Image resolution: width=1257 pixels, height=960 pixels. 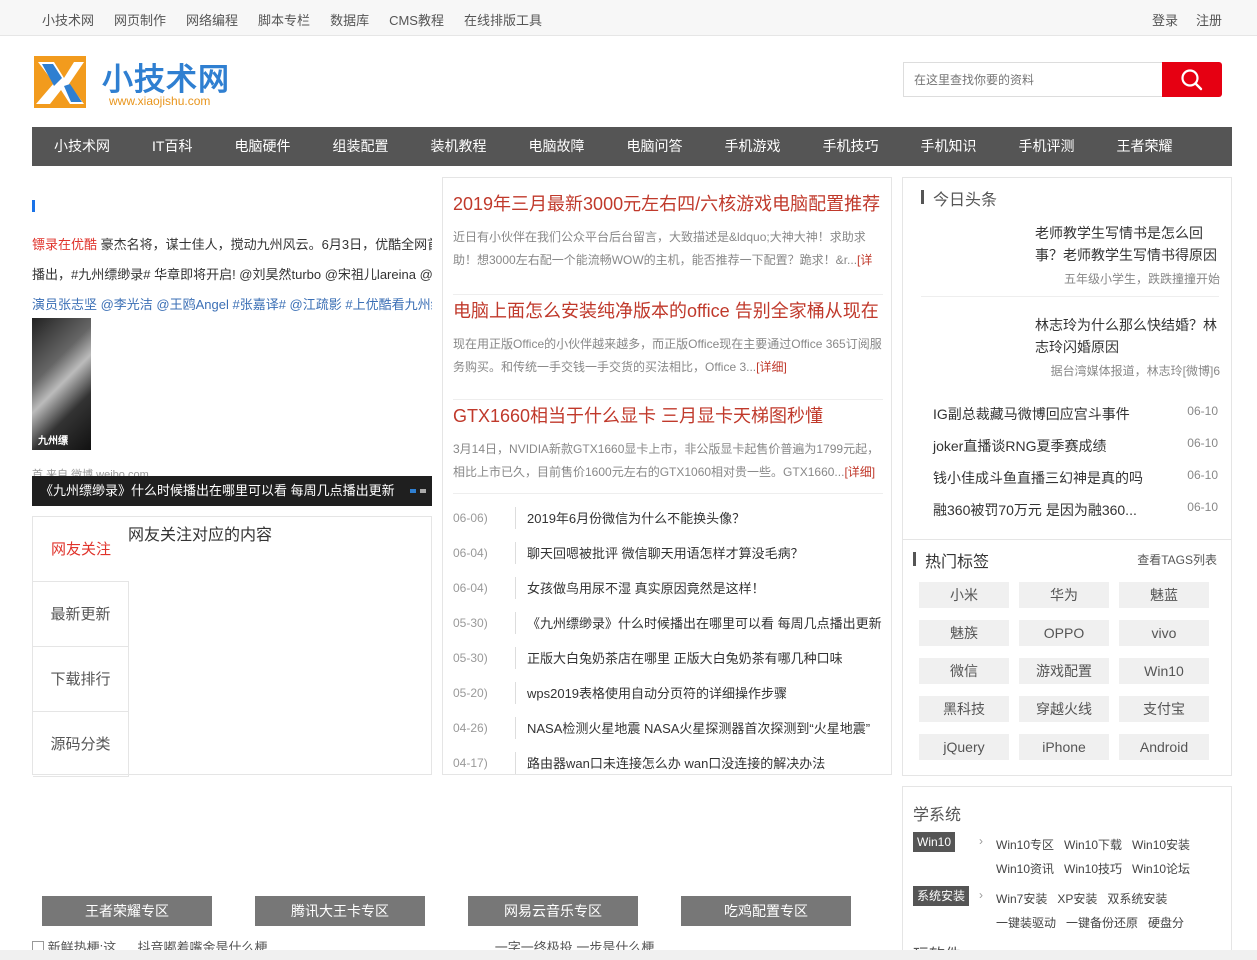 What do you see at coordinates (1137, 899) in the screenshot?
I see `system-link: 双系统安装` at bounding box center [1137, 899].